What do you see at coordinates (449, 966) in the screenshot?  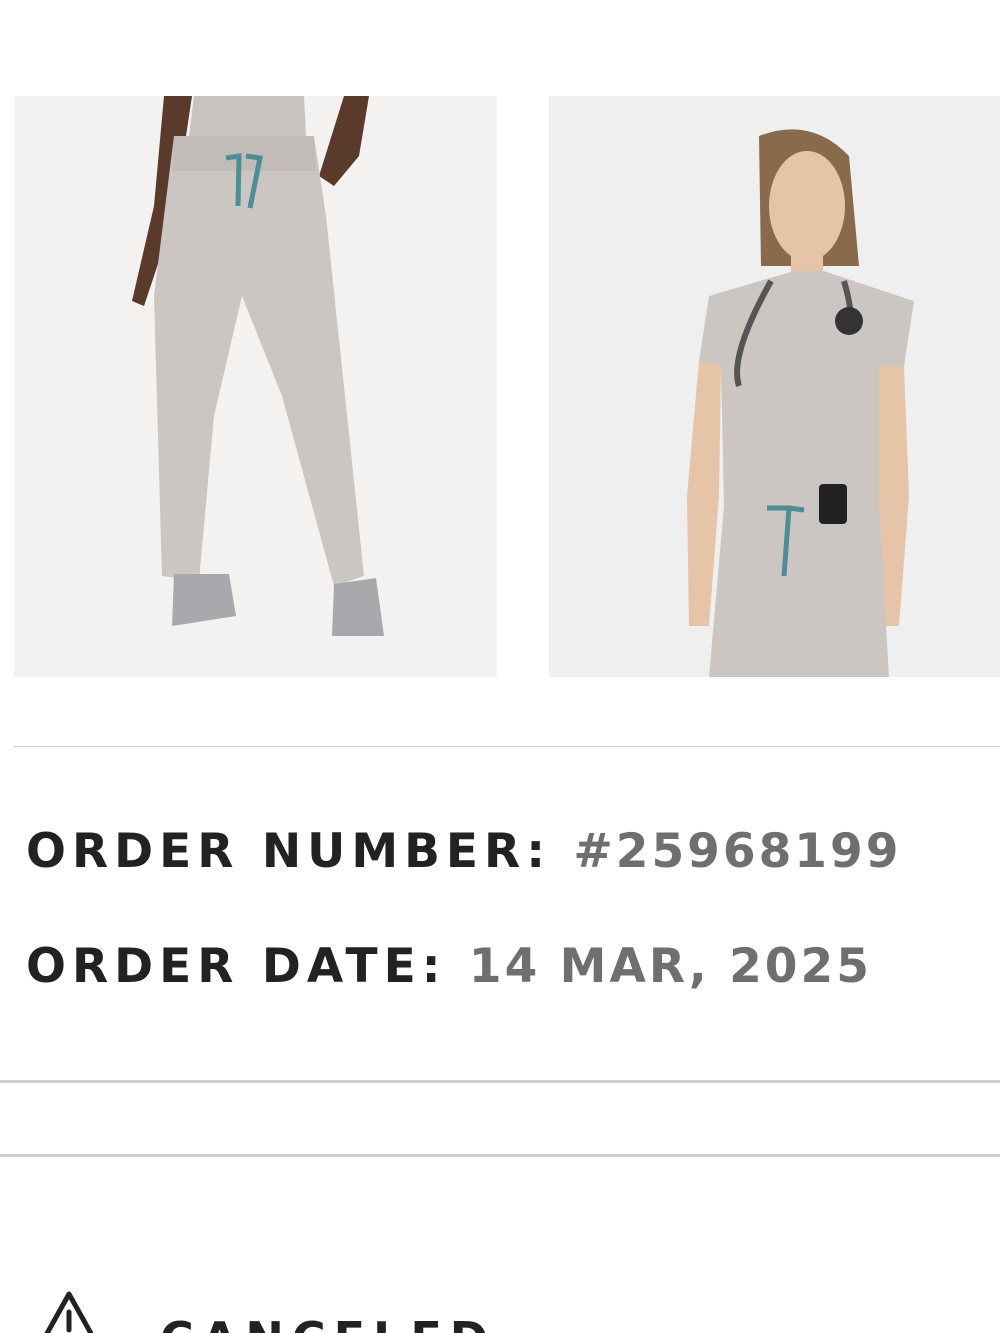 I see `order-date-row: ORDER DATE: 14 MAR, 2025` at bounding box center [449, 966].